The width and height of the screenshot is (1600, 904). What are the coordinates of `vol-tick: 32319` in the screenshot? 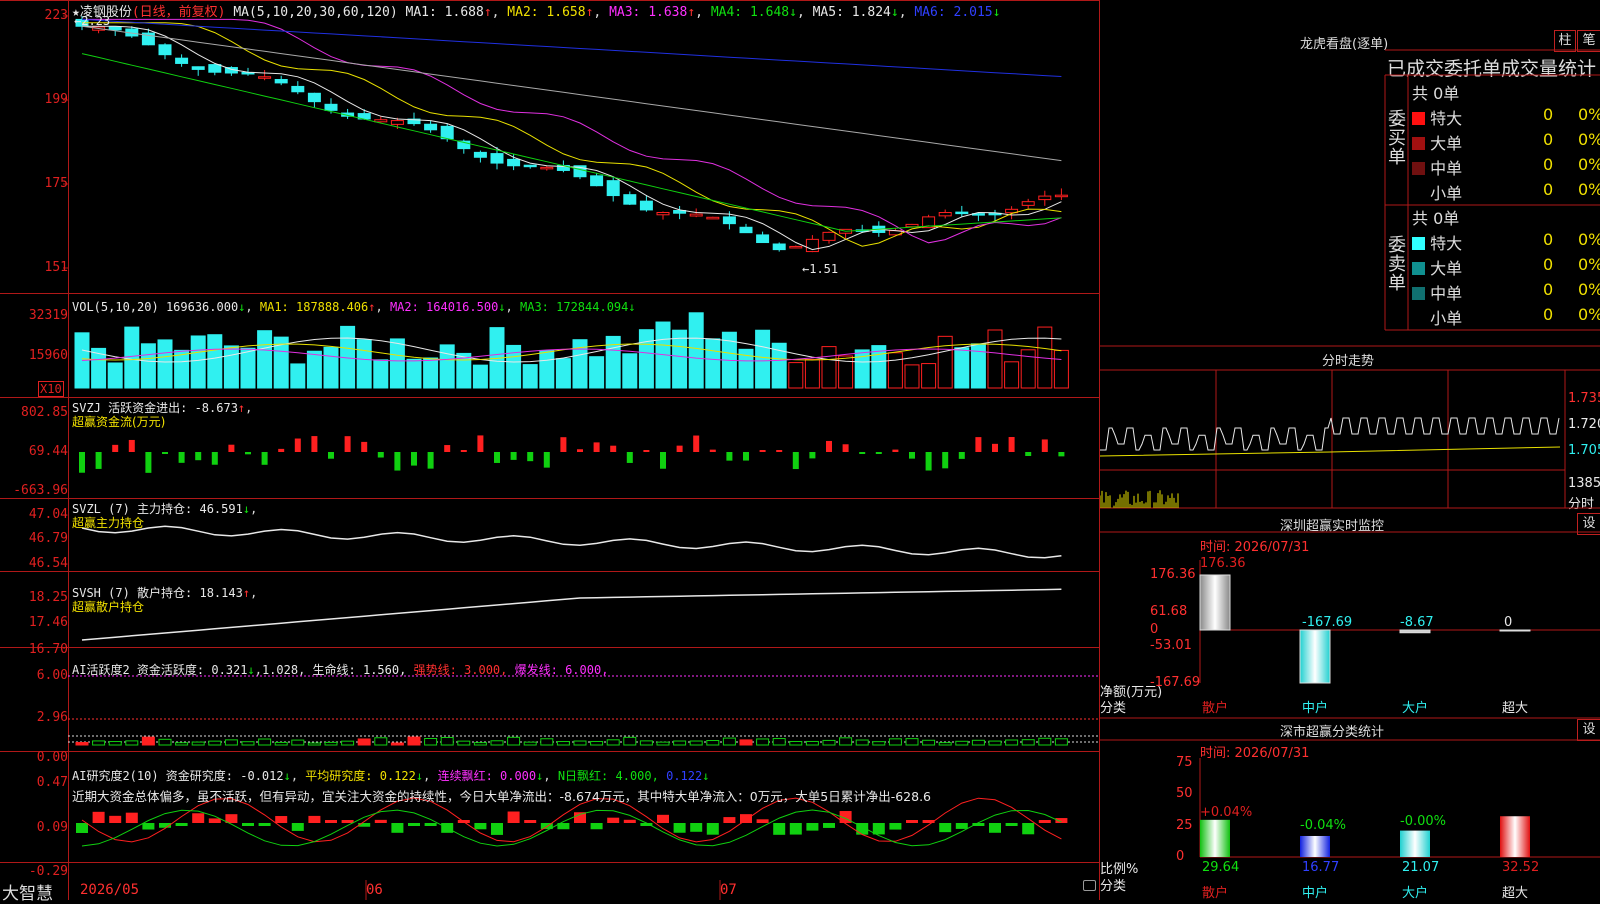 It's located at (48, 315).